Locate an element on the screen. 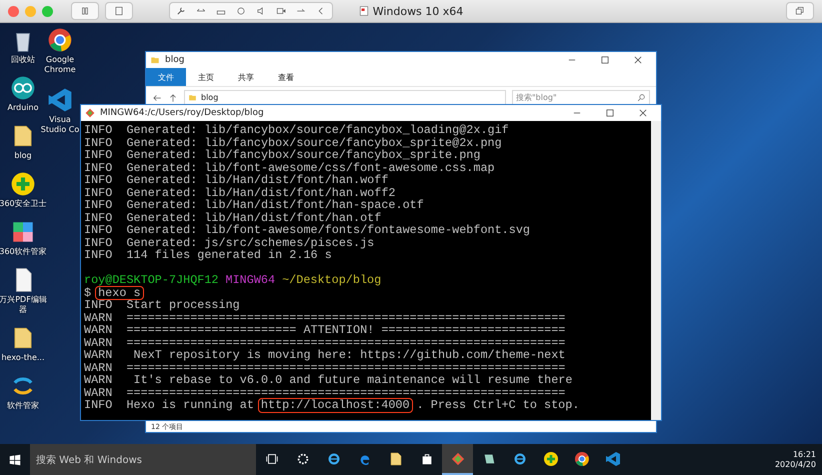  terminal-text: WARN NexT repository is moving here: https://github.com/theme-next is located at coordinates (325, 355).